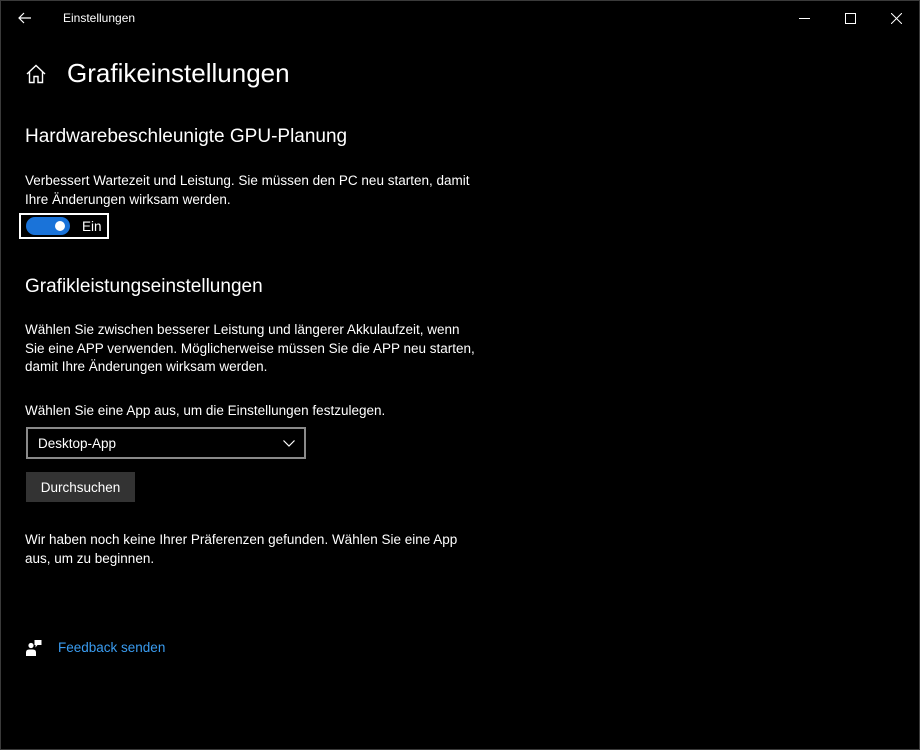 This screenshot has width=920, height=750. I want to click on minimize-button, so click(804, 18).